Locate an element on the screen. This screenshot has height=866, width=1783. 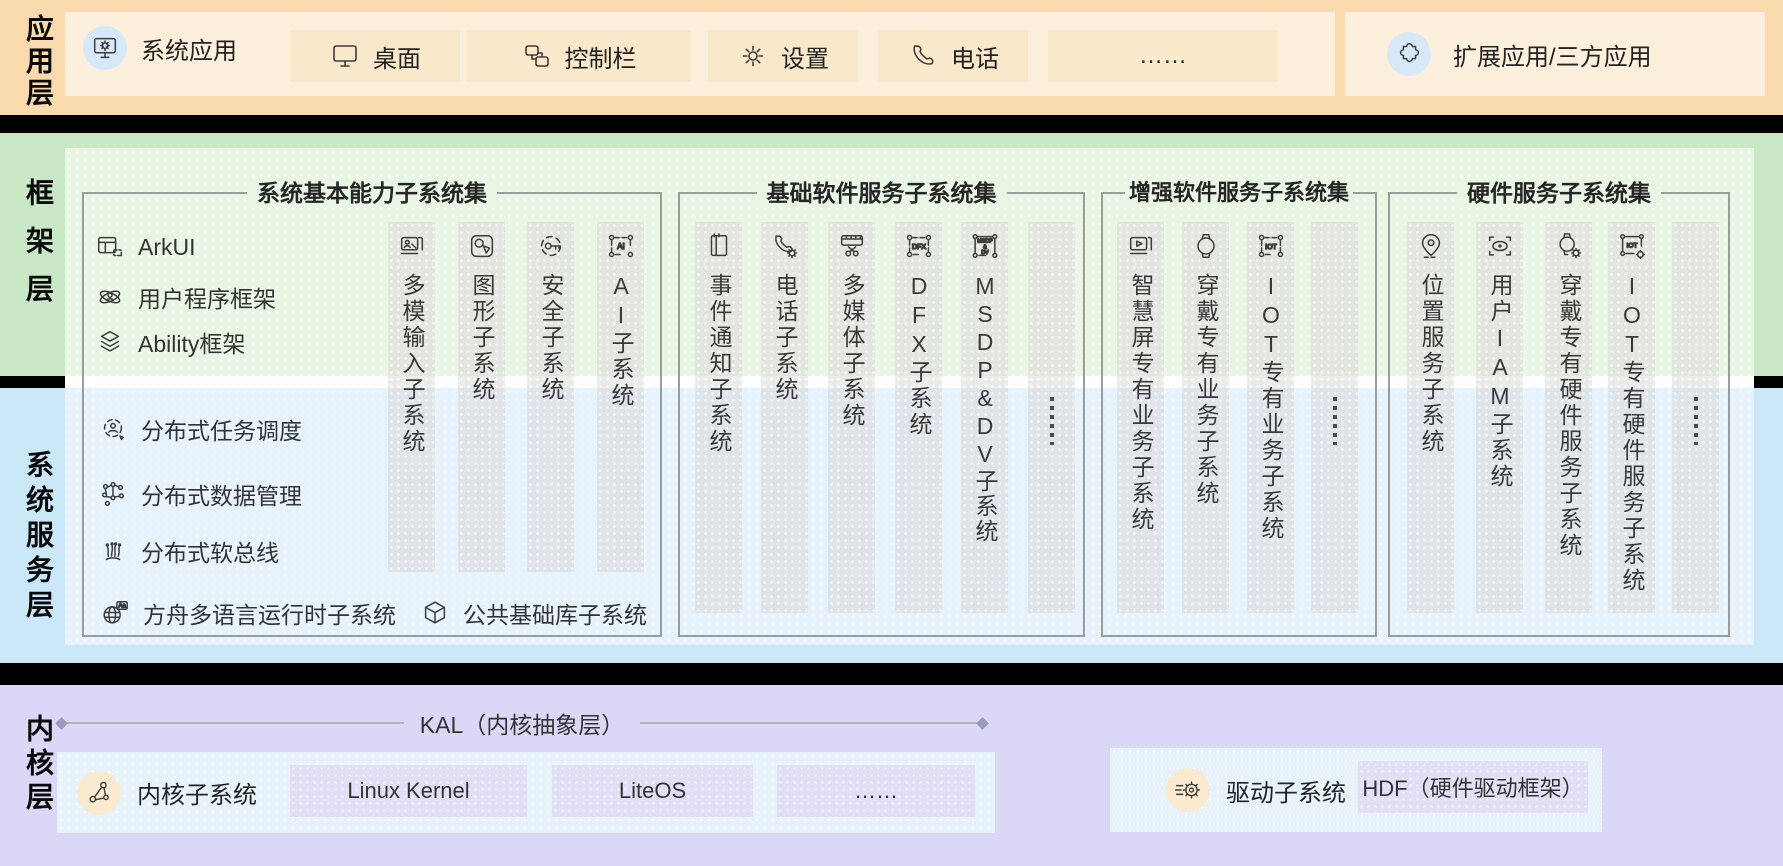
column-more-basic-services is located at coordinates (1051, 417).